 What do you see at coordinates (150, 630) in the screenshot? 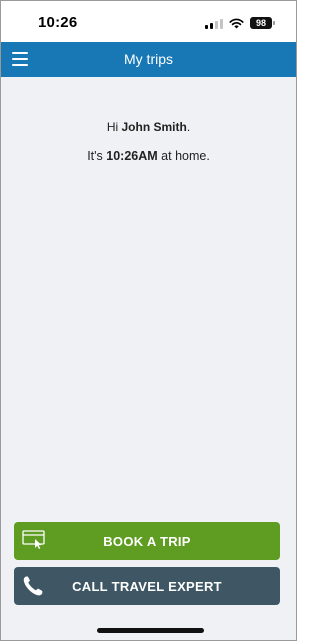
I see `home-indicator` at bounding box center [150, 630].